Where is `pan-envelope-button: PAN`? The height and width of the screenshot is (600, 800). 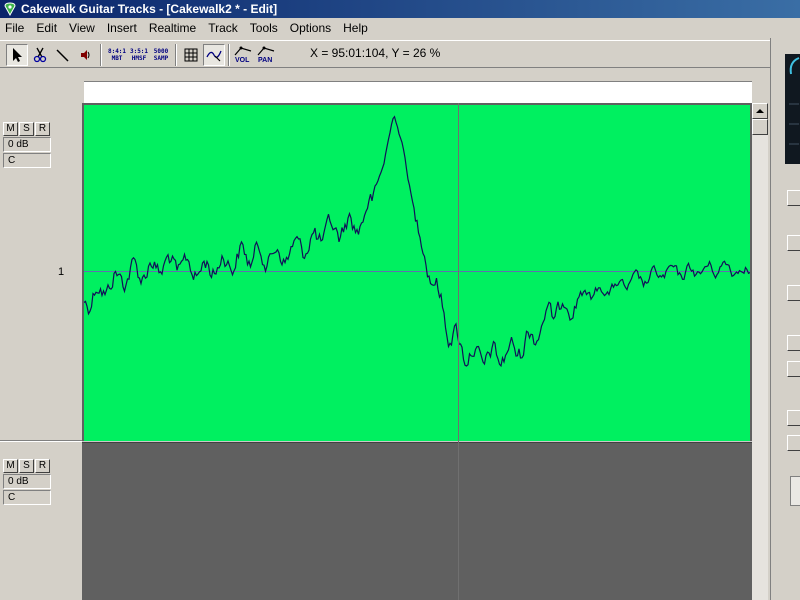 pan-envelope-button: PAN is located at coordinates (266, 55).